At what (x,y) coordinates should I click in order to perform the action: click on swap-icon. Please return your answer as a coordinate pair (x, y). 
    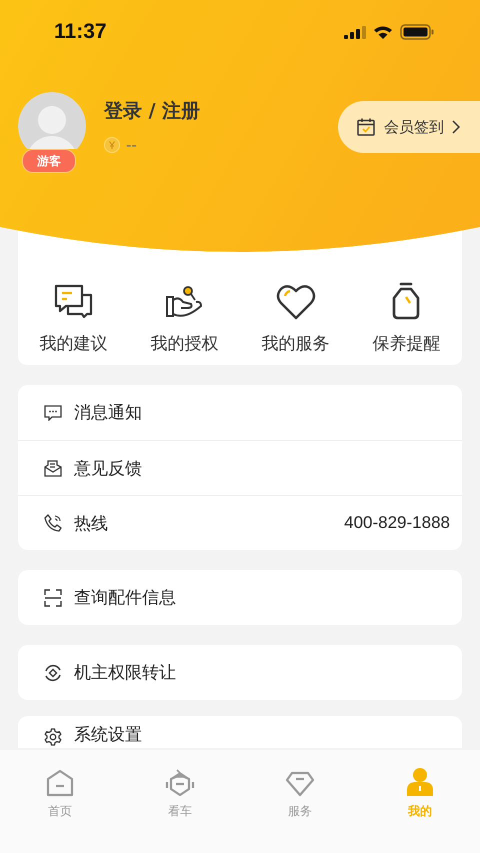
    Looking at the image, I should click on (53, 673).